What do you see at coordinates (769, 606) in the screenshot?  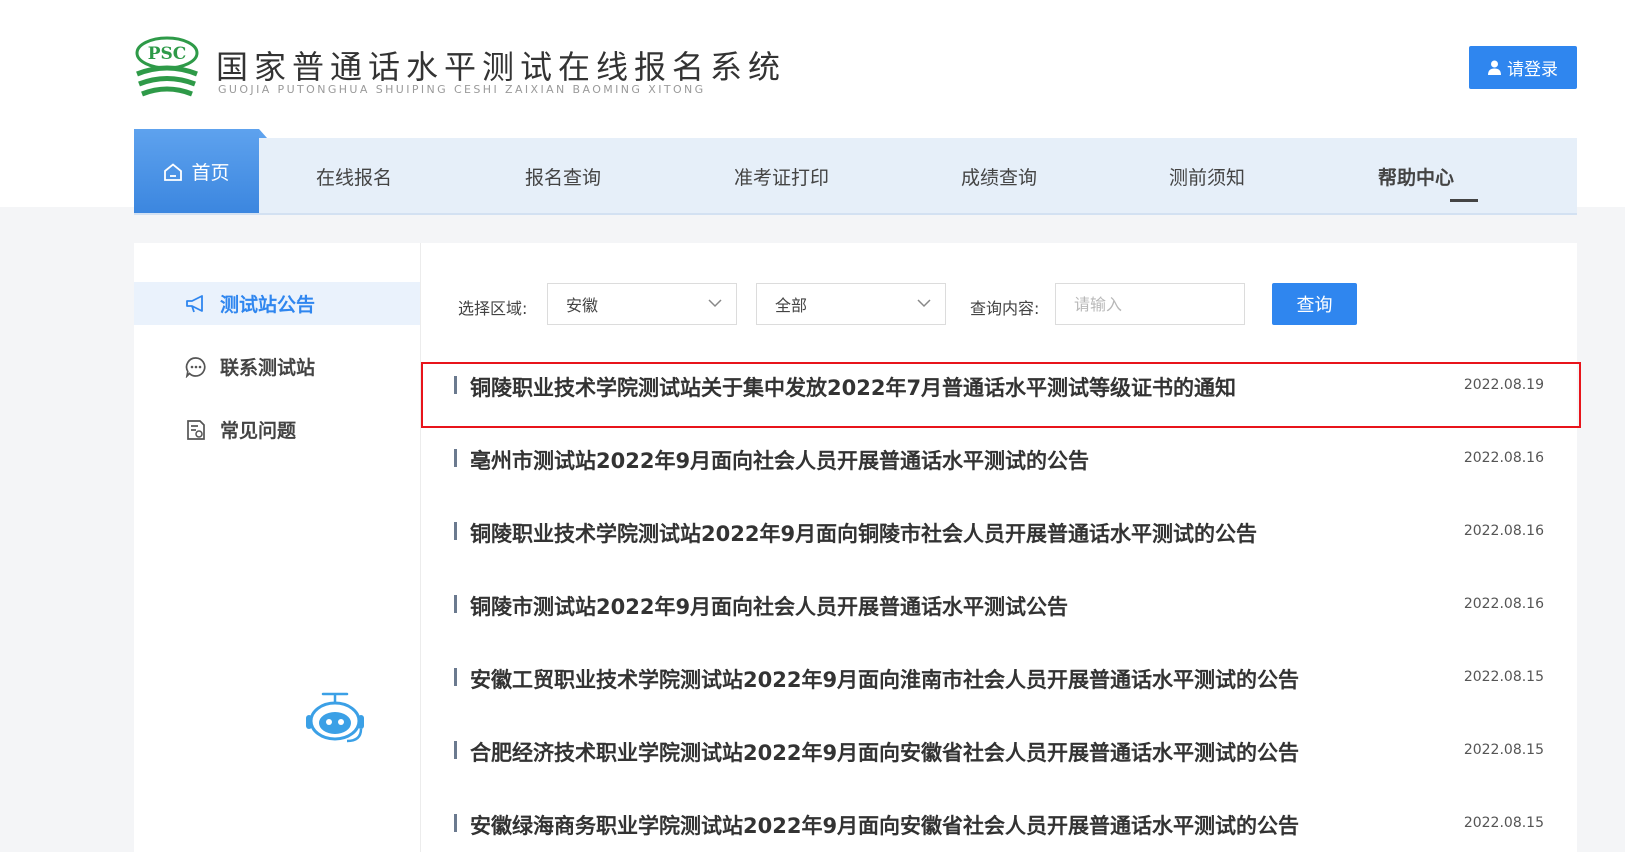 I see `announcement-title: 铜陵市测试站2022年9月面向社会人员开展普通话水平测试公告` at bounding box center [769, 606].